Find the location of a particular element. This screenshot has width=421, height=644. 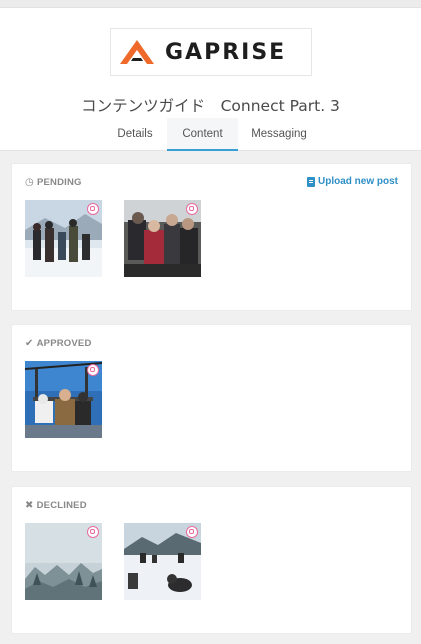

tab-content: Content is located at coordinates (202, 134).